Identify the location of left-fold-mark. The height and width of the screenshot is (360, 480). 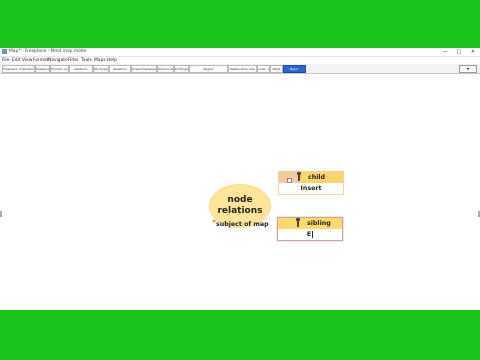
(1, 214).